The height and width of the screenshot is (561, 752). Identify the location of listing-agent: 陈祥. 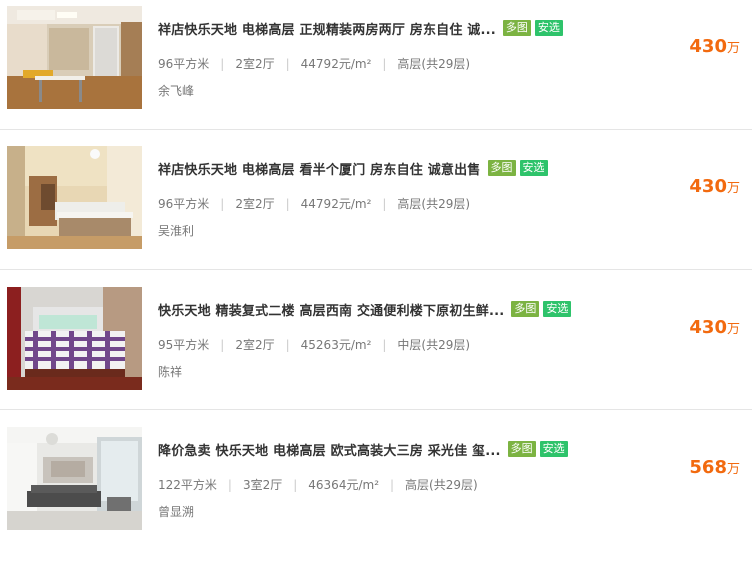
(170, 371).